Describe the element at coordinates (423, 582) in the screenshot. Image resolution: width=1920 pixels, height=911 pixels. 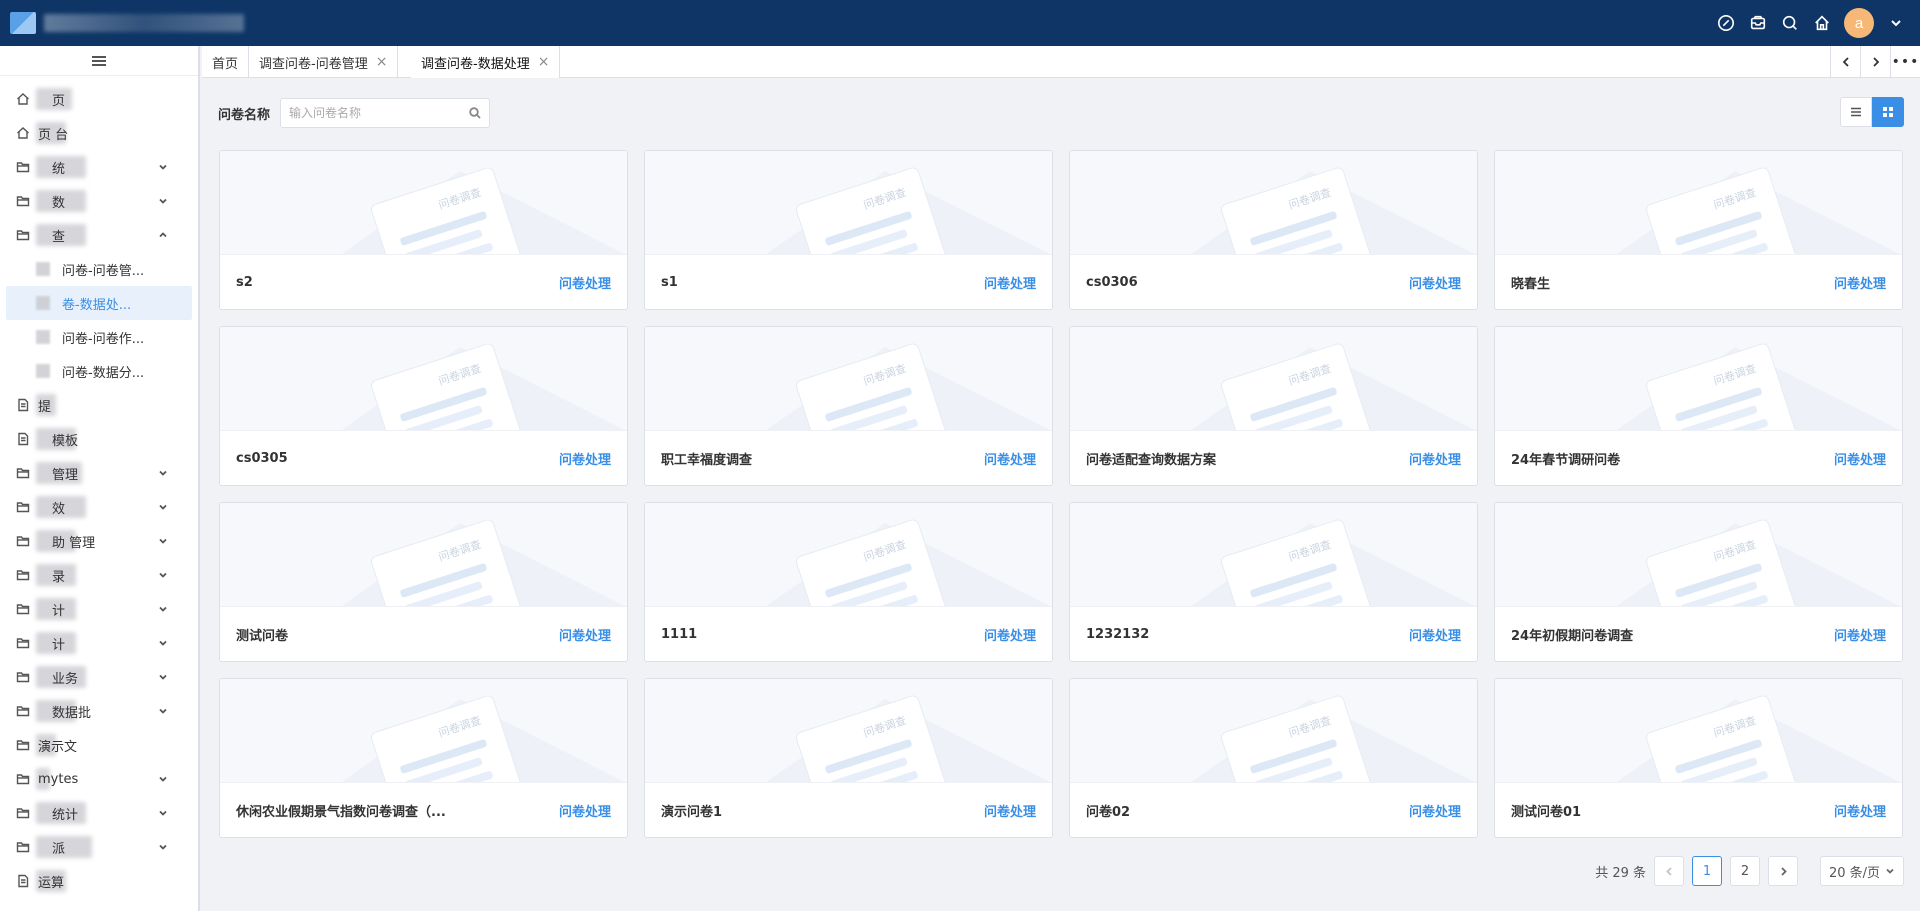
I see `survey-card: 问卷调查 测试问卷 问卷处理` at that location.